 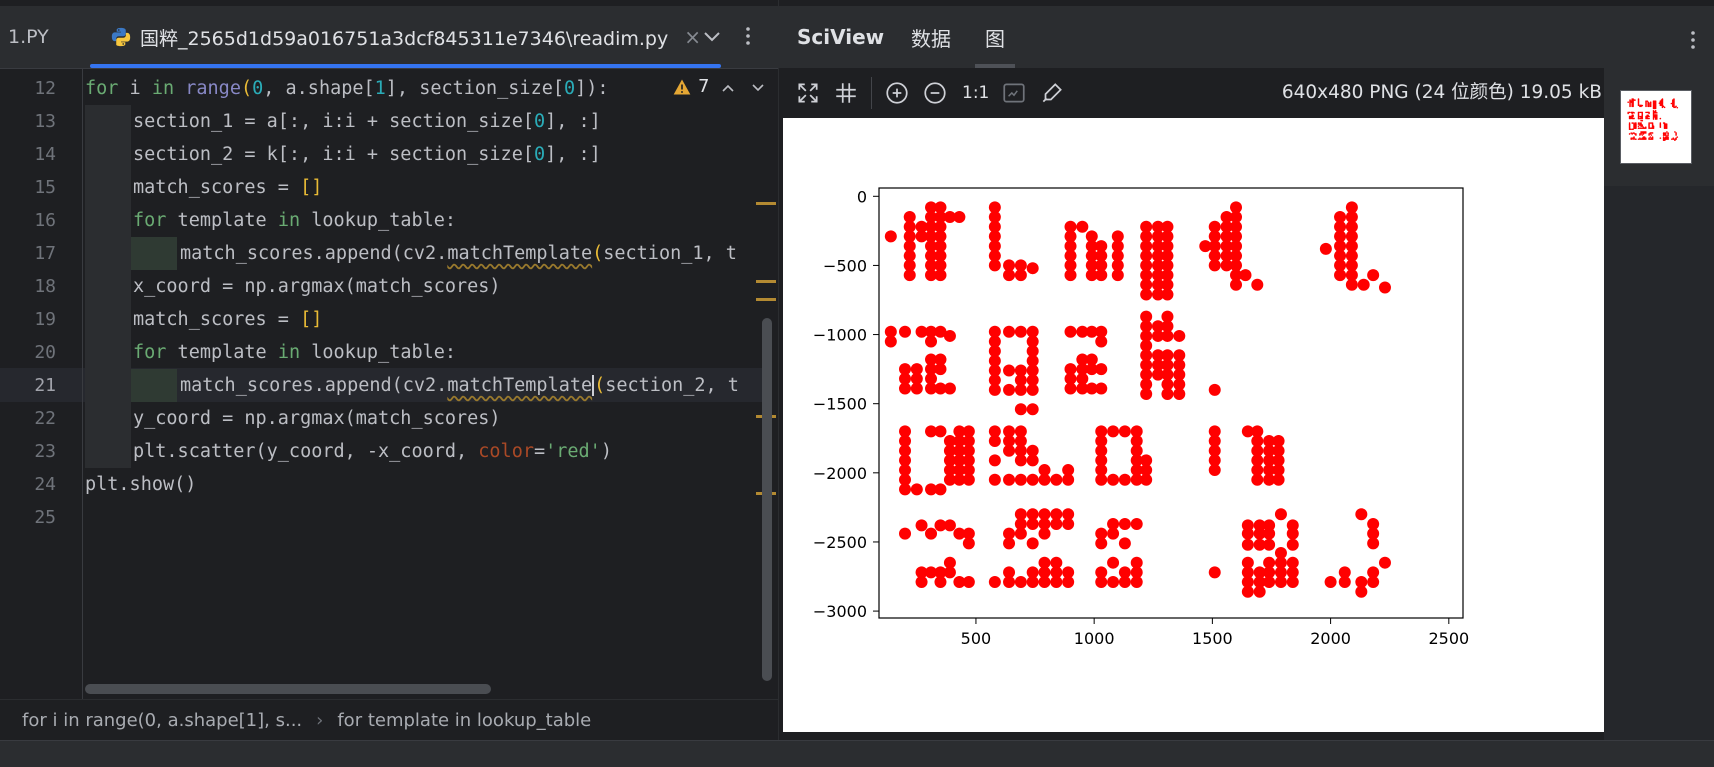 I want to click on previous-highlight-icon, so click(x=728, y=88).